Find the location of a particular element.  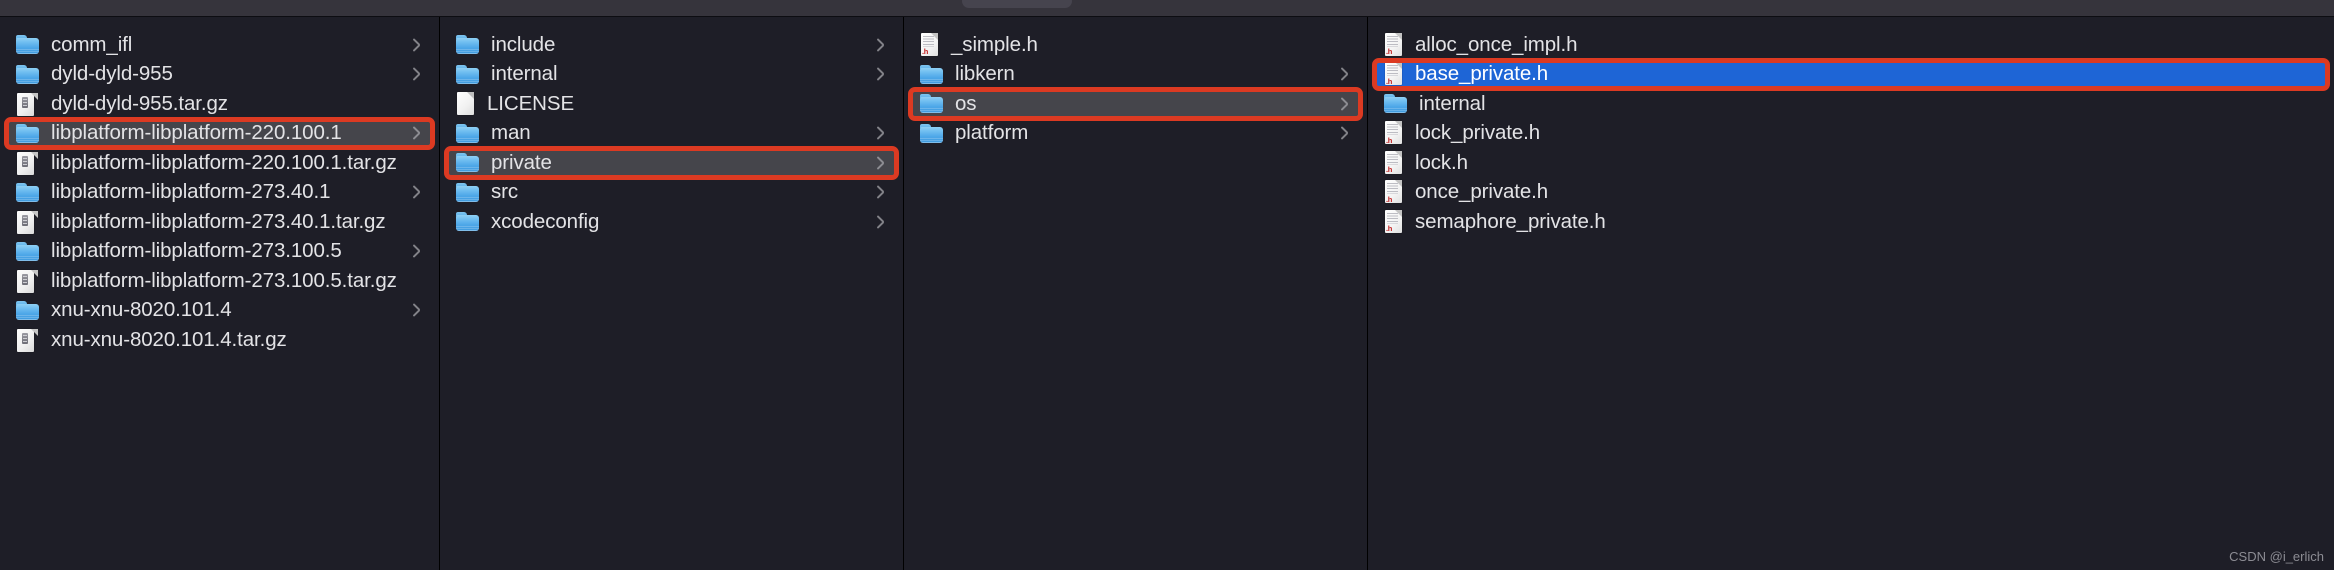

watermark: CSDN @i_erlich is located at coordinates (2276, 556).